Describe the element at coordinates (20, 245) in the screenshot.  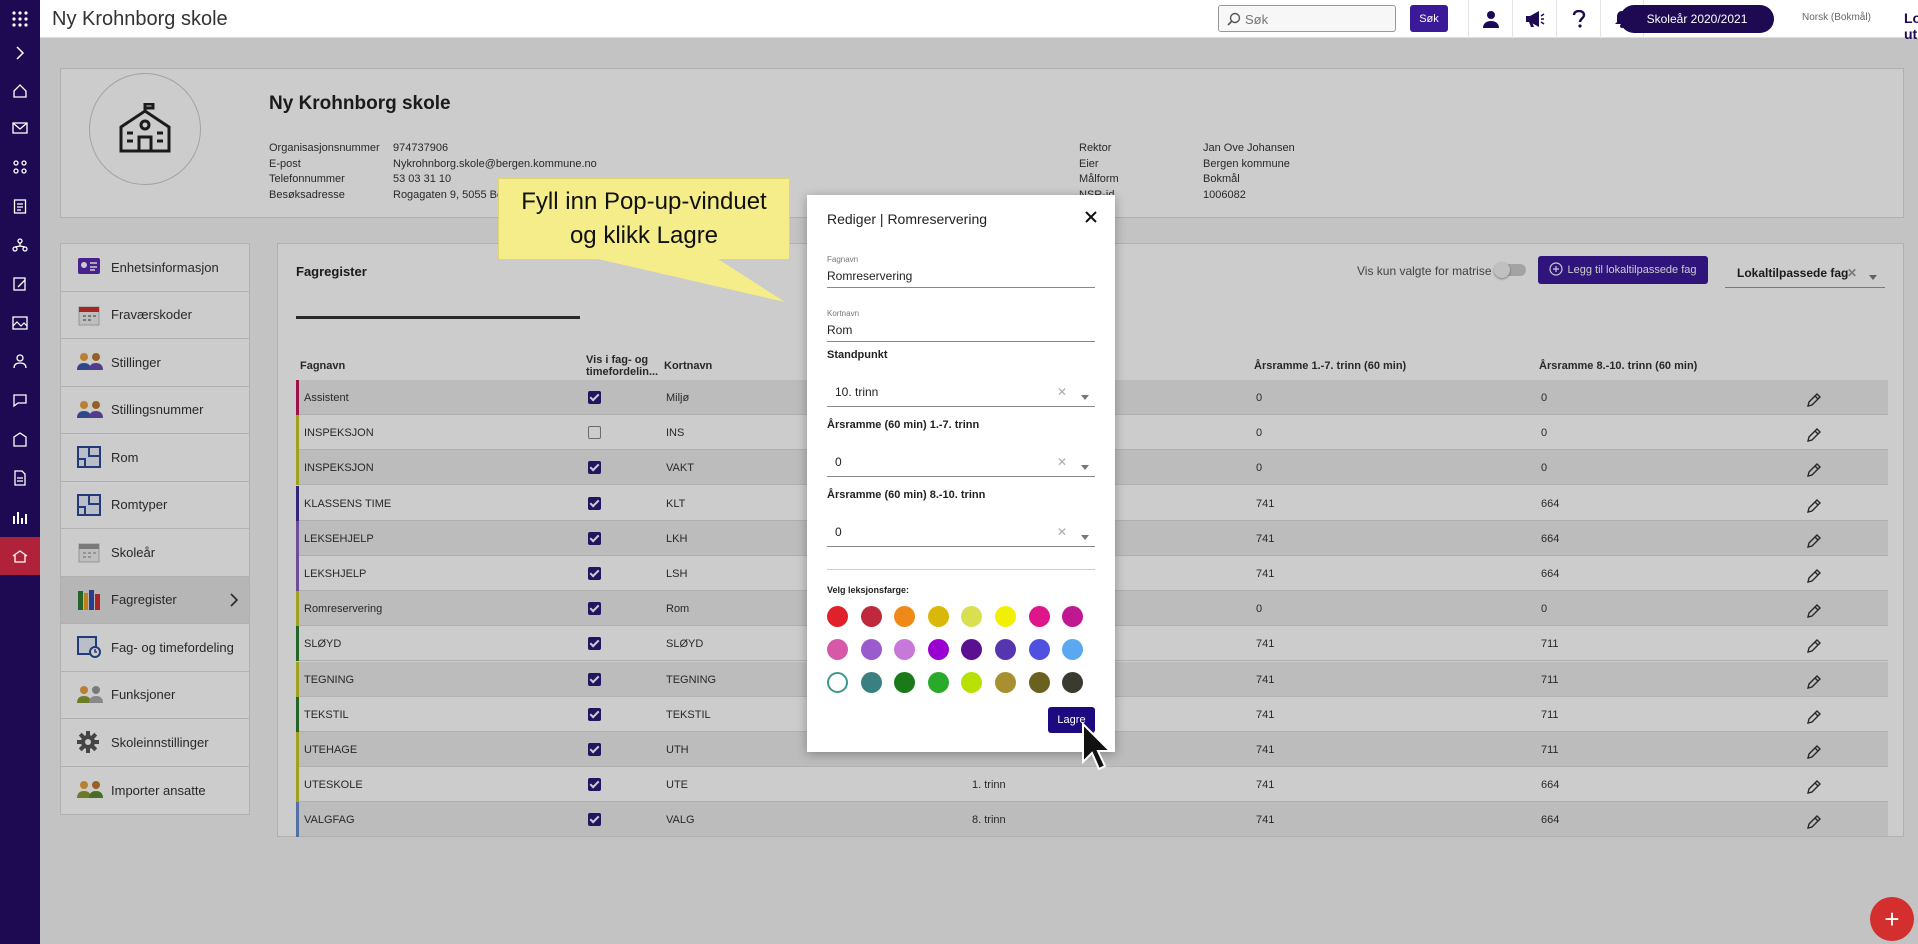
I see `network-icon` at that location.